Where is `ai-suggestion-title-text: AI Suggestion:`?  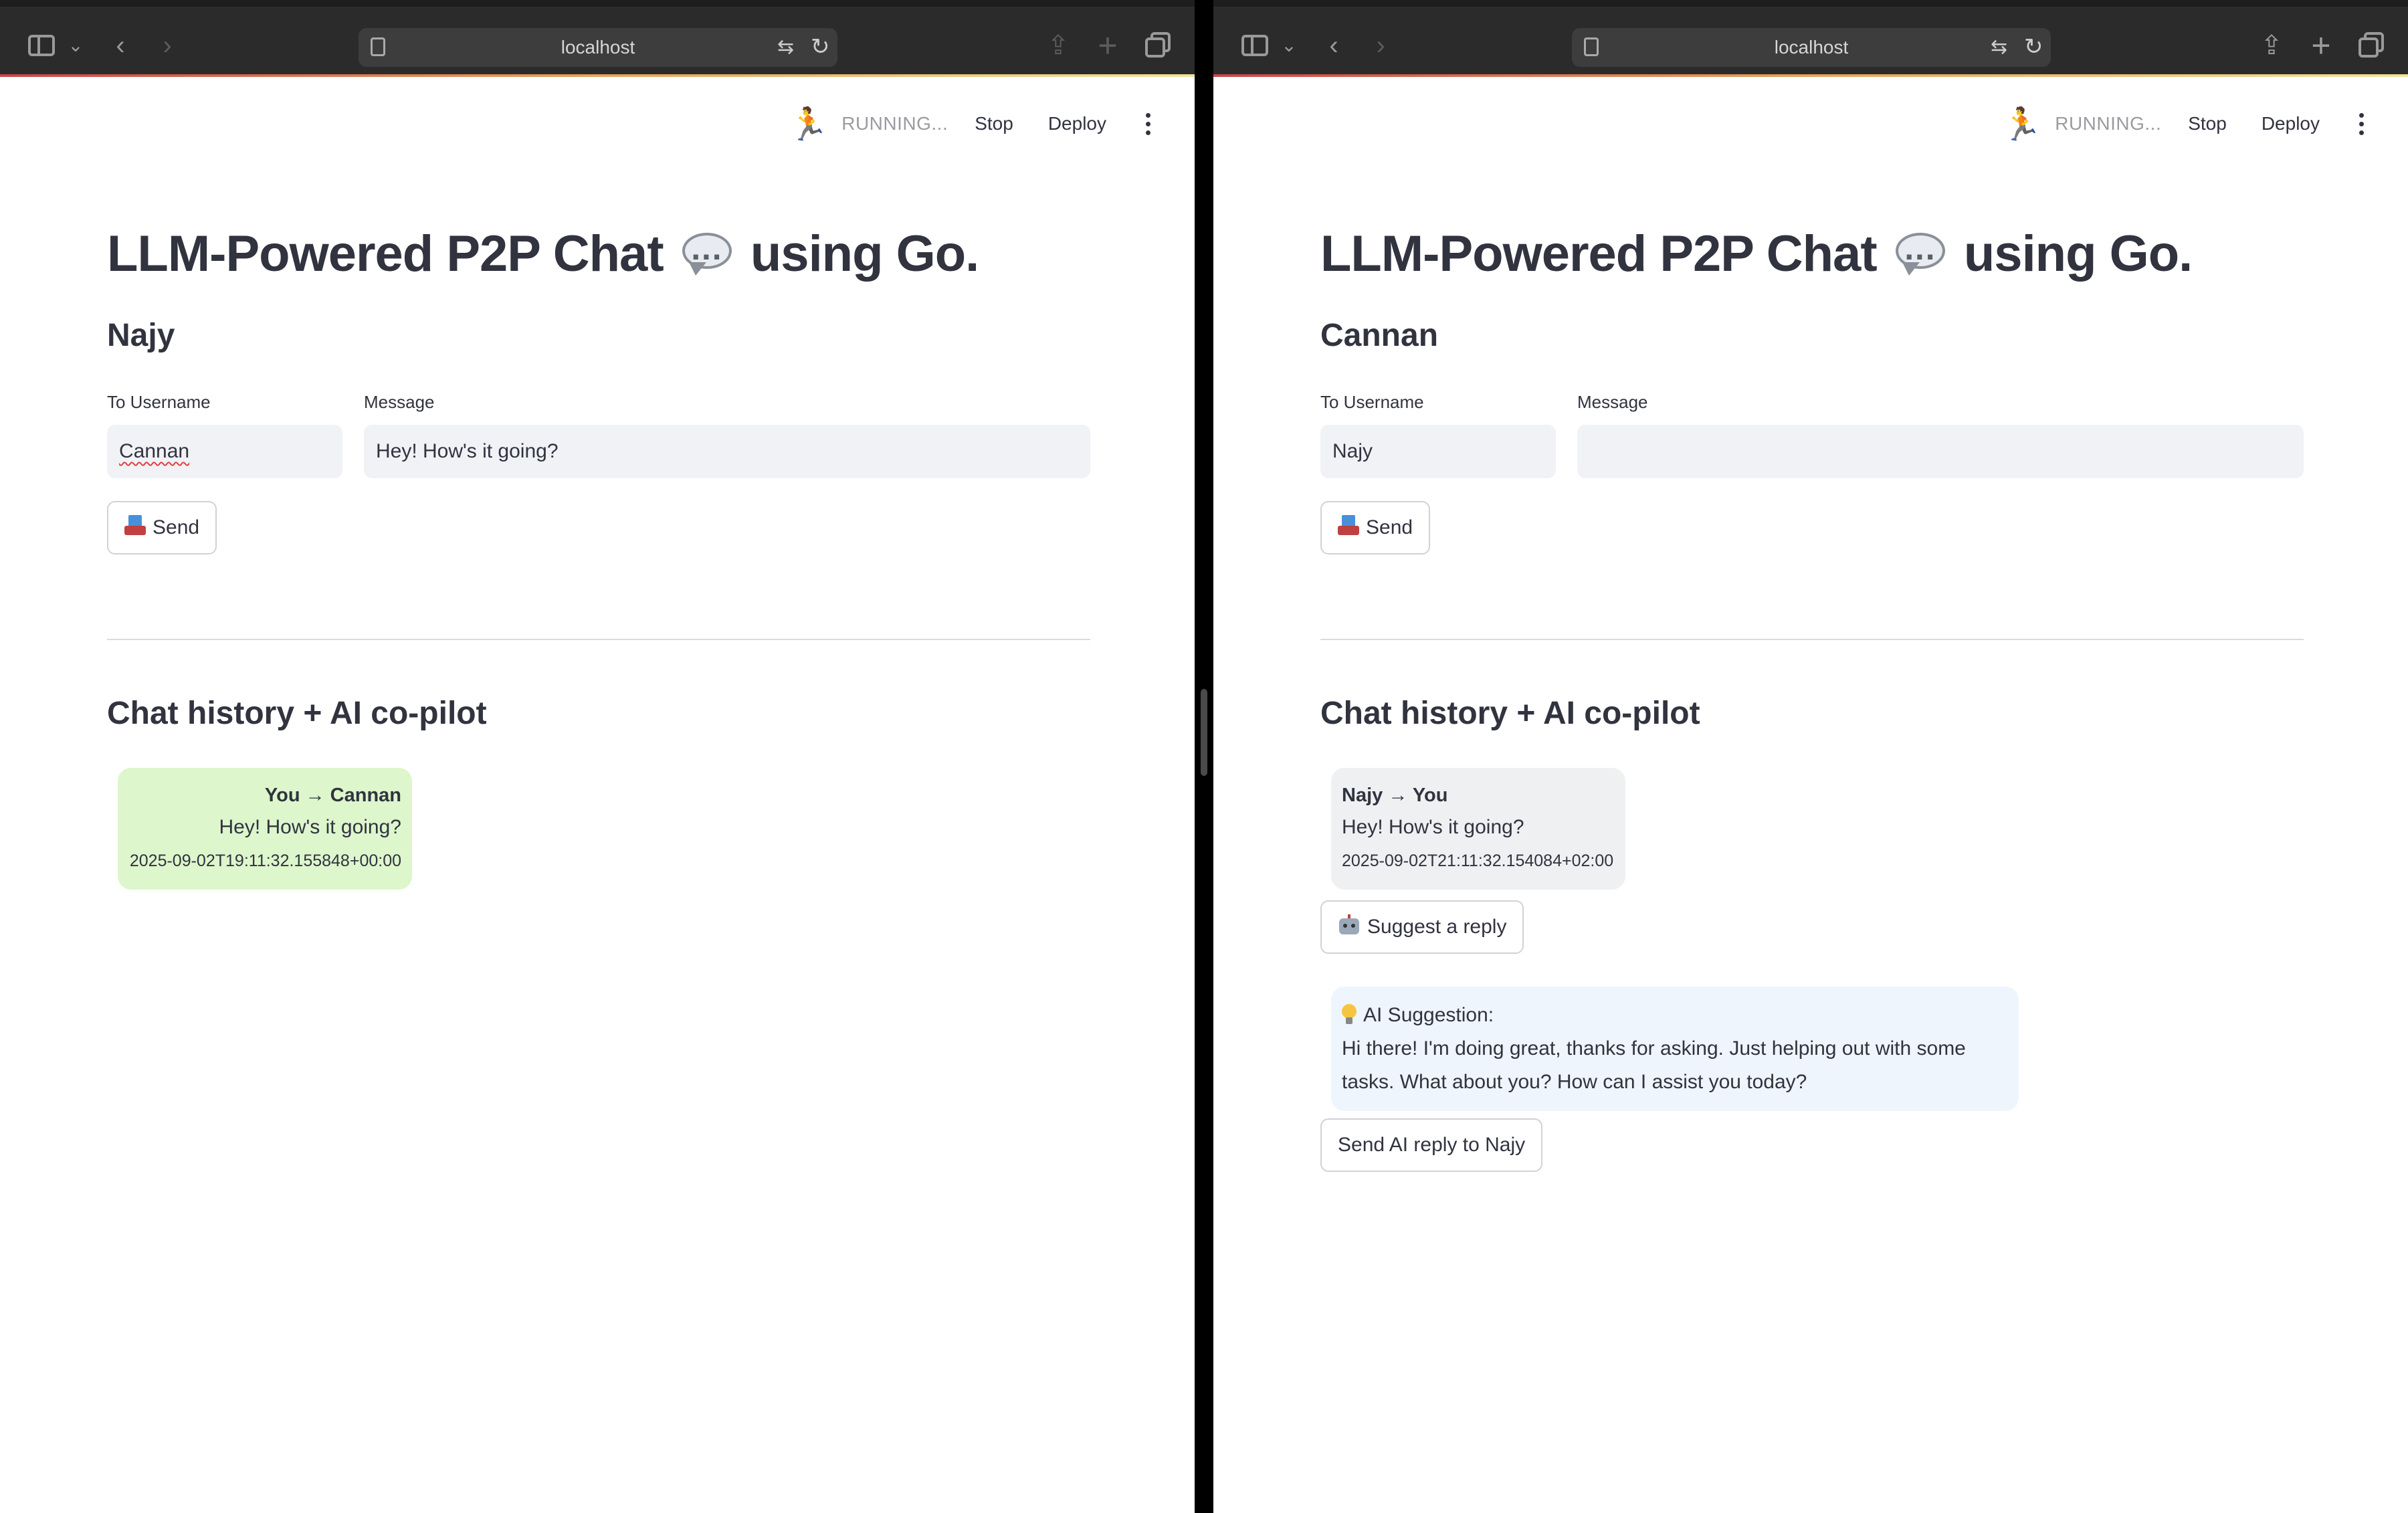 ai-suggestion-title-text: AI Suggestion: is located at coordinates (1428, 1015).